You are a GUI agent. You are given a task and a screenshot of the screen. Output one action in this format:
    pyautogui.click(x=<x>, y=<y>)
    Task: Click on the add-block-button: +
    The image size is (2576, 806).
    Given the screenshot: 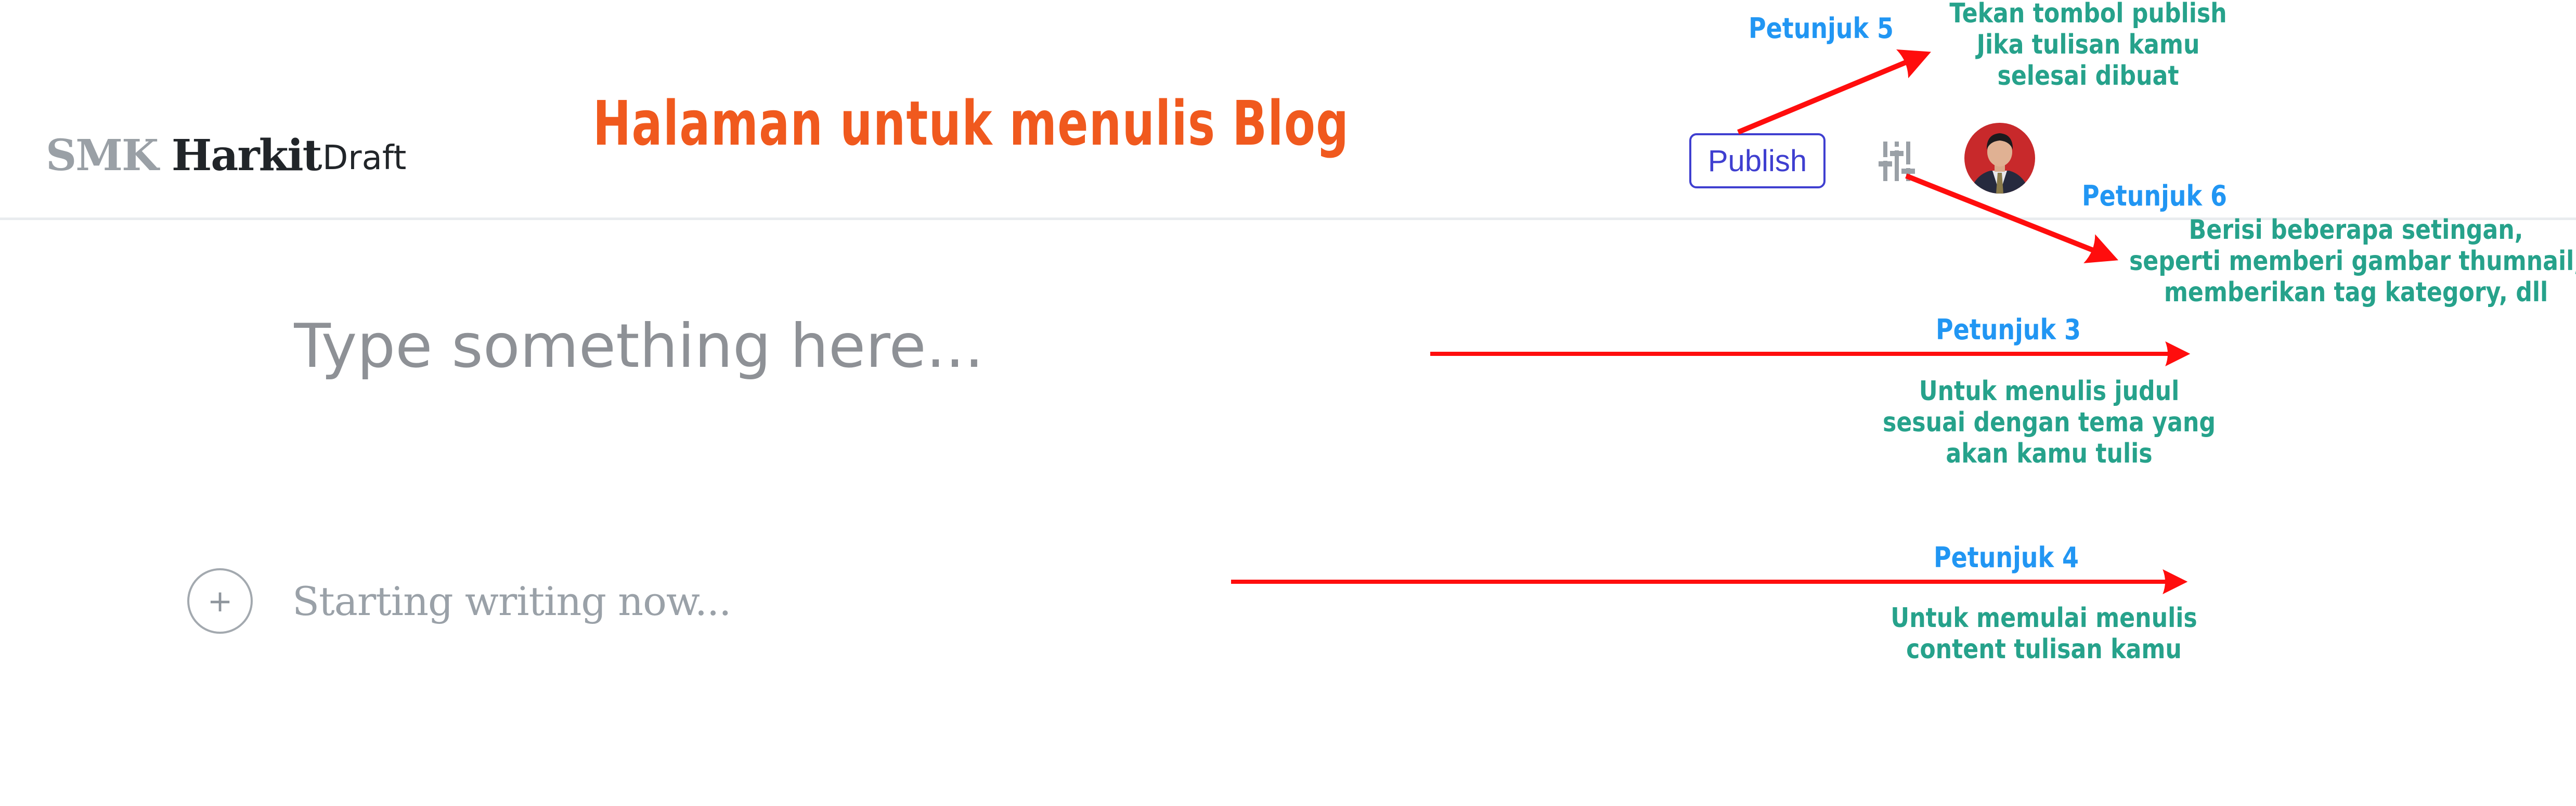 What is the action you would take?
    pyautogui.click(x=220, y=601)
    